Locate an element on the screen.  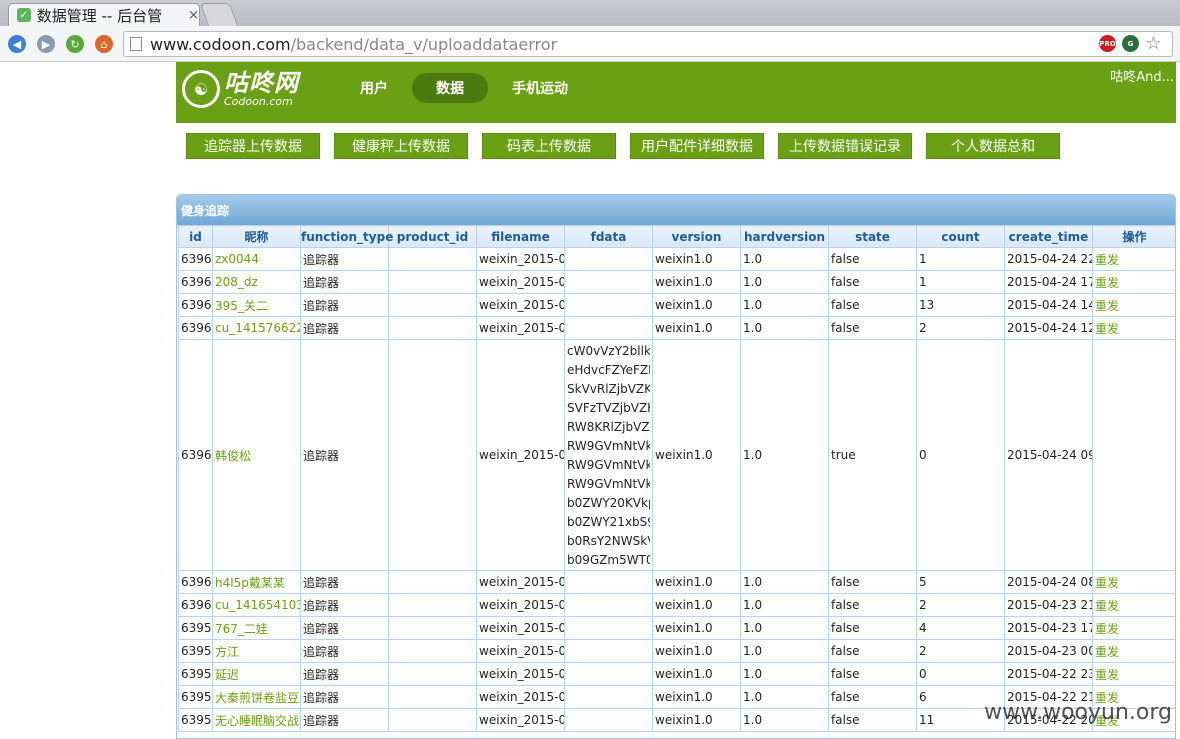
cell-id: 63964 is located at coordinates (195, 305).